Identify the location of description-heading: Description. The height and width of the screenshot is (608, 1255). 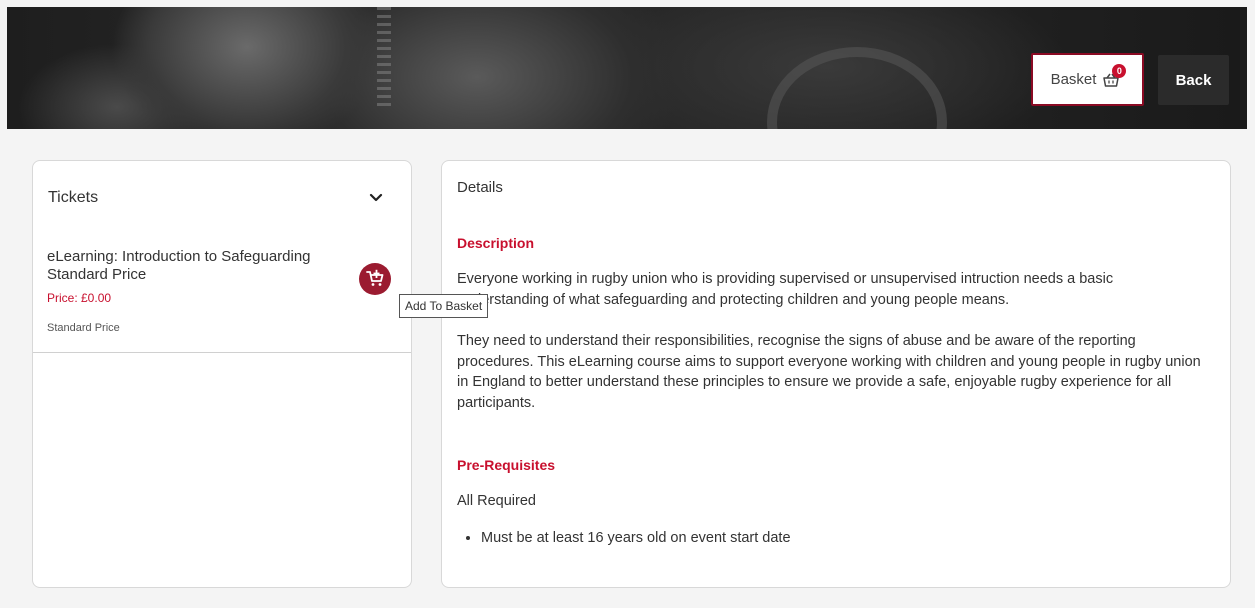
(496, 243).